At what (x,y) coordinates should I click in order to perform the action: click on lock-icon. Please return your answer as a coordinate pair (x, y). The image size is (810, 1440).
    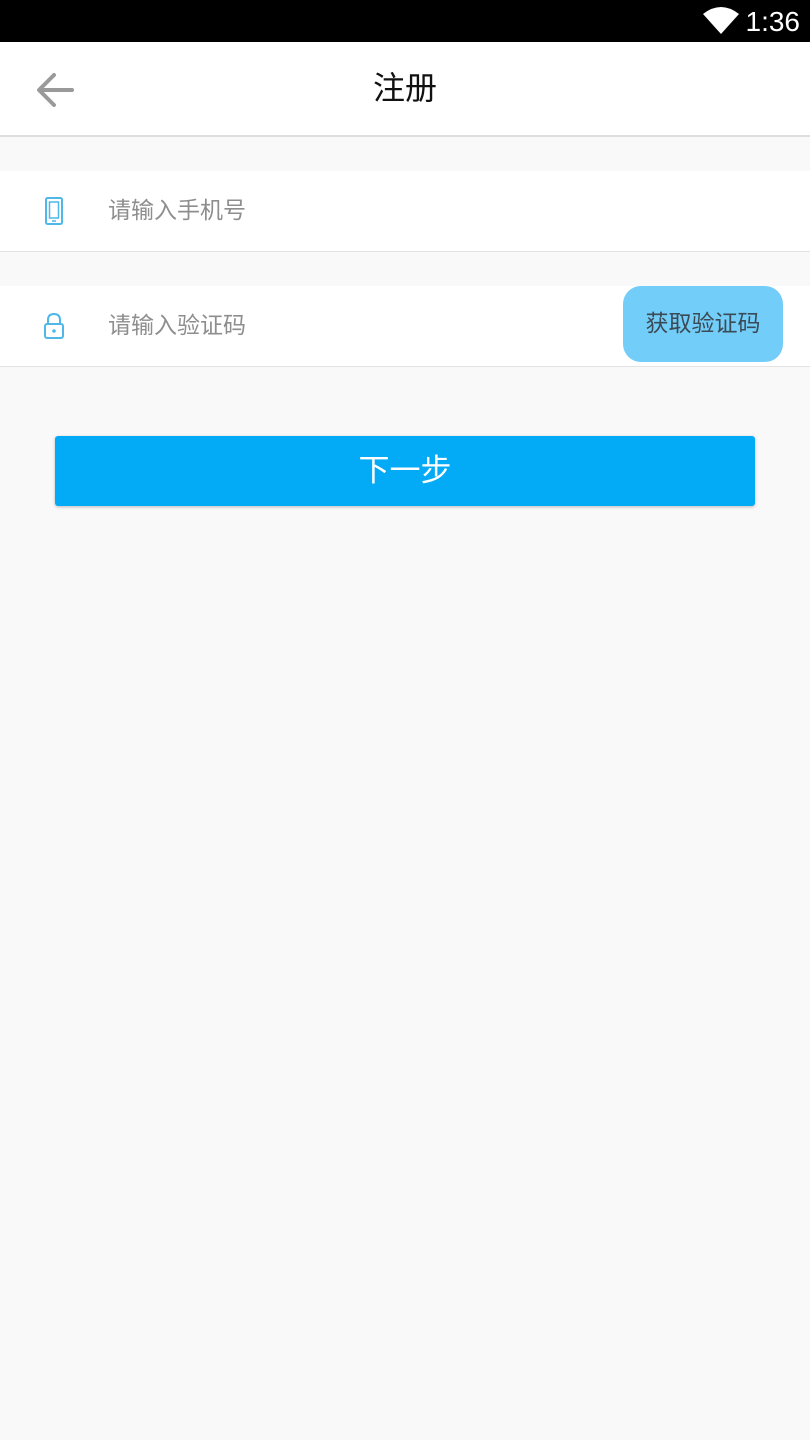
    Looking at the image, I should click on (54, 325).